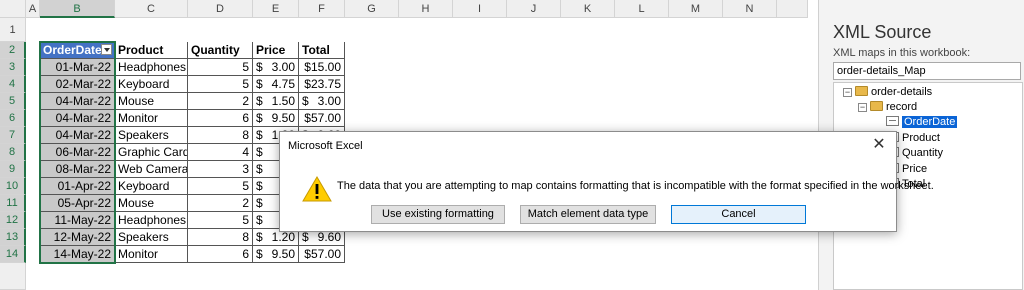 The width and height of the screenshot is (1024, 290). Describe the element at coordinates (13, 135) in the screenshot. I see `row-header-7: 7` at that location.